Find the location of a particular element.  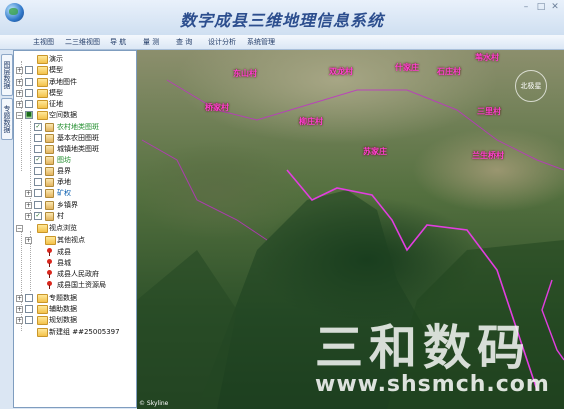

tree-item-label: 新建组 ##25005397 is located at coordinates (84, 332).